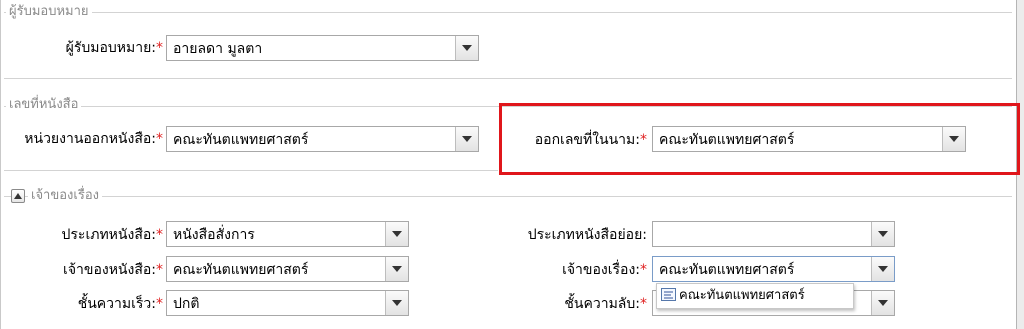 The width and height of the screenshot is (1024, 329). Describe the element at coordinates (109, 270) in the screenshot. I see `doc-owner-label-text: เจ้าของหนังสือ:` at that location.